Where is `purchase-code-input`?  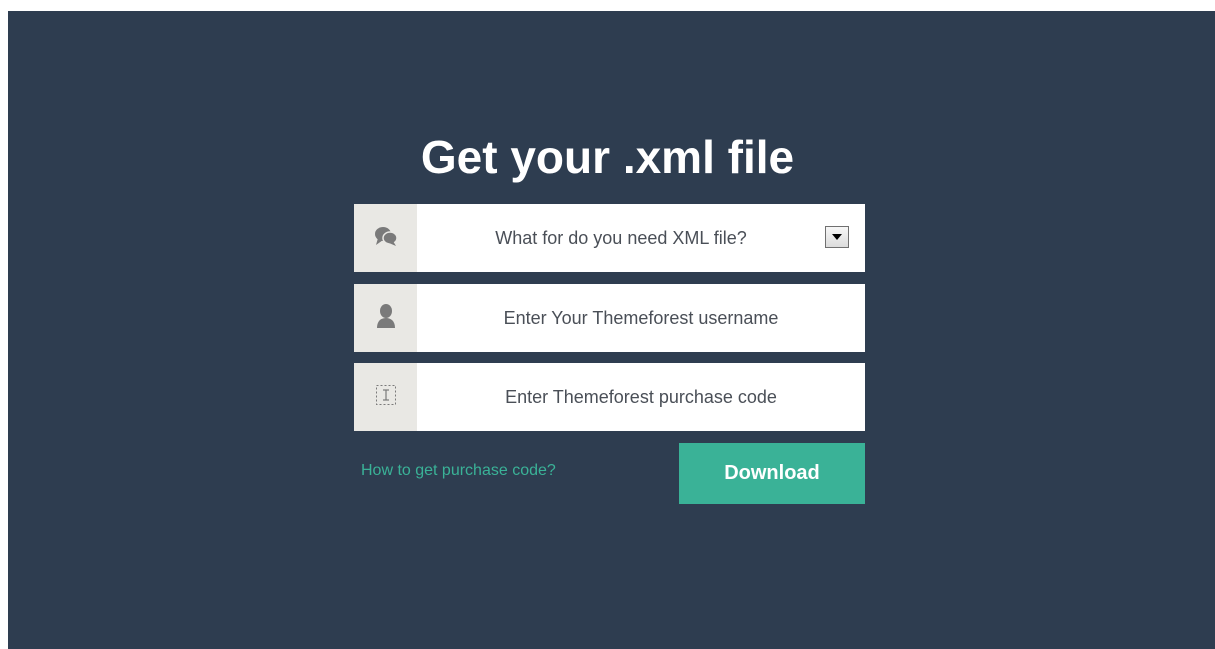
purchase-code-input is located at coordinates (641, 397).